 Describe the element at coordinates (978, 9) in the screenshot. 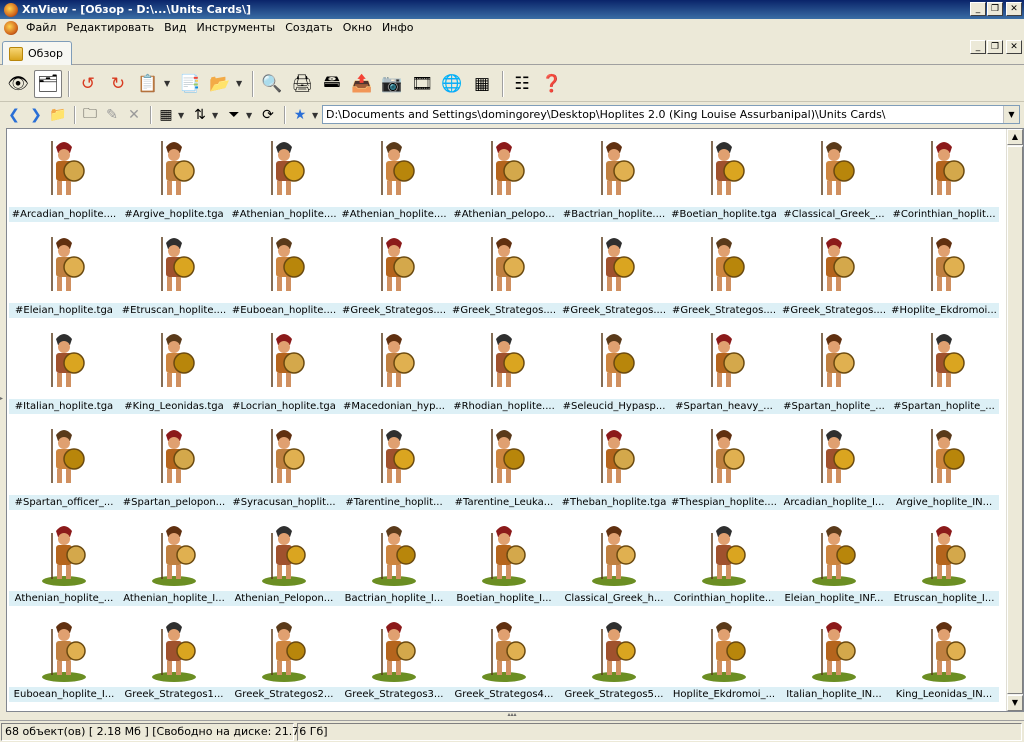

I see `minimize-button: _` at that location.